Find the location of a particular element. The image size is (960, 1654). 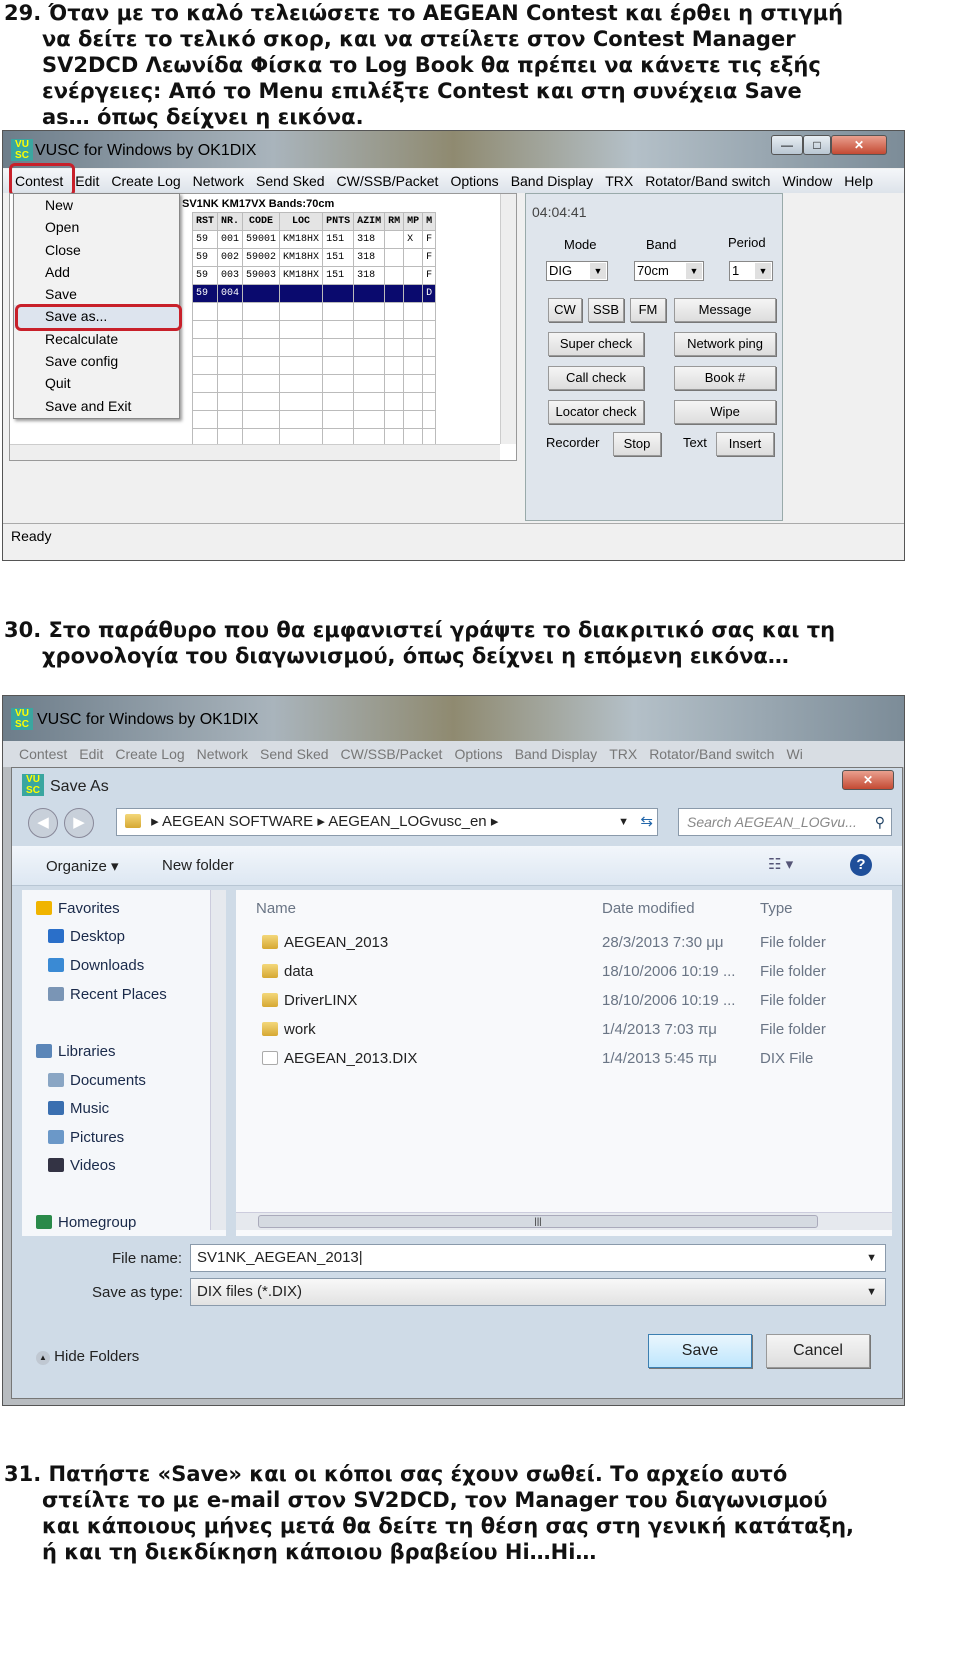

nav-item-videos: Videos is located at coordinates (82, 1166).